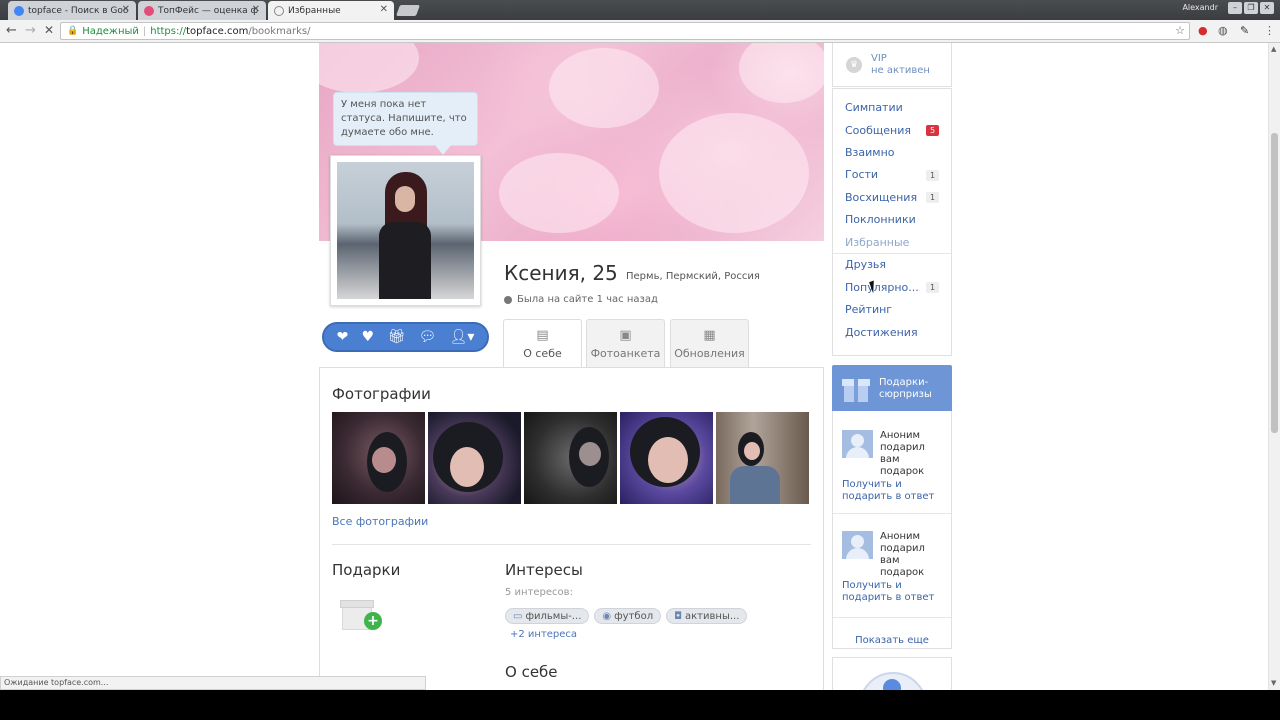 This screenshot has width=1280, height=720. I want to click on all-photos-link: Все фотографии, so click(380, 521).